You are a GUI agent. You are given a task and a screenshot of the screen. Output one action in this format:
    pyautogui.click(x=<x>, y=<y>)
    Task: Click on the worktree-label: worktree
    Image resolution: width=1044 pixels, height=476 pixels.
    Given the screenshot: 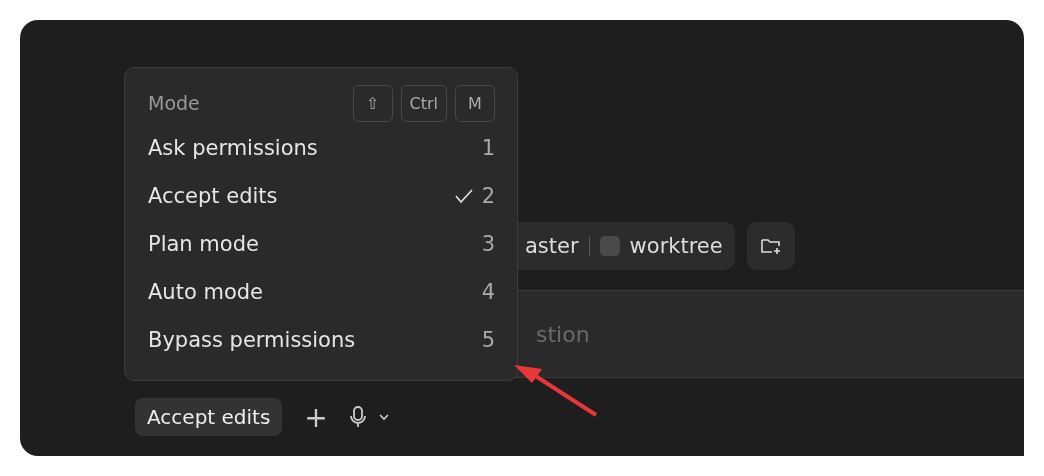 What is the action you would take?
    pyautogui.click(x=676, y=246)
    